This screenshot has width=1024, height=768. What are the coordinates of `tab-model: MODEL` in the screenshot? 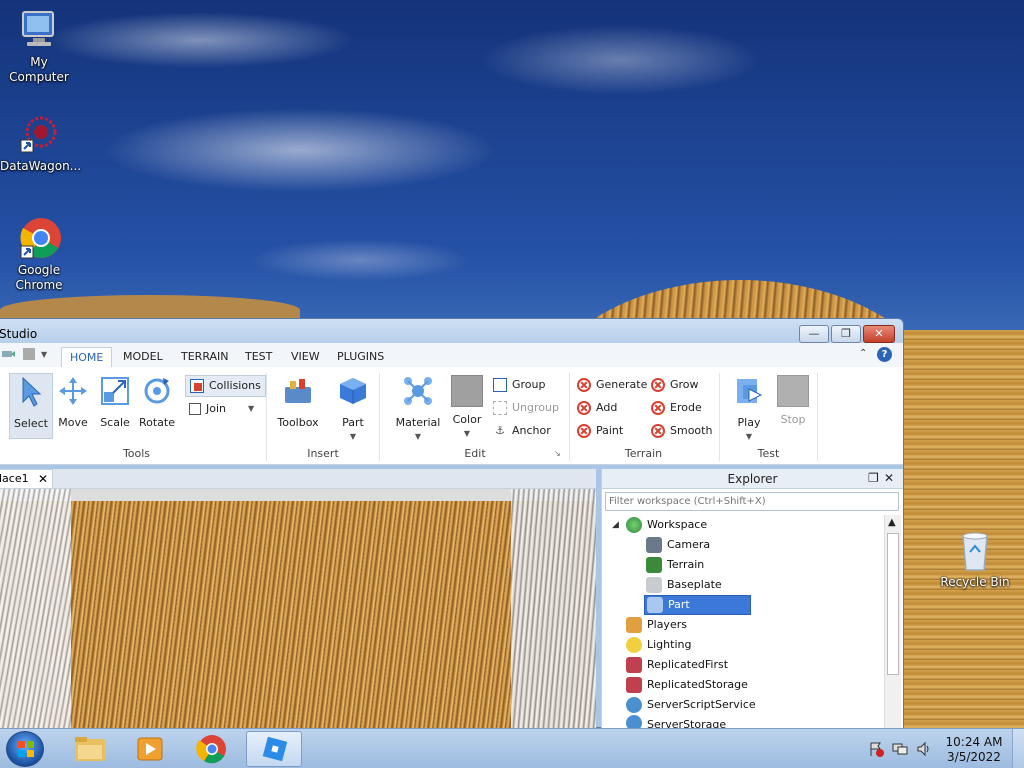 It's located at (143, 357).